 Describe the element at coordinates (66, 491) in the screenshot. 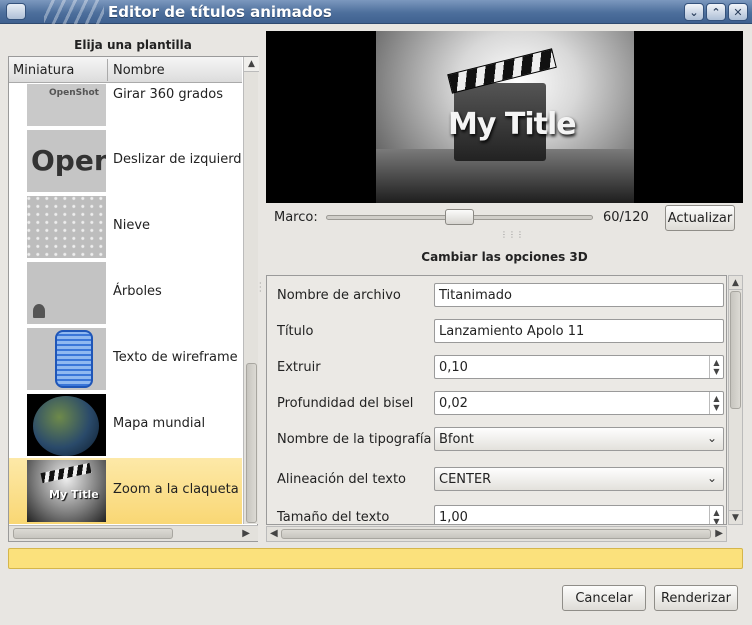

I see `thumbnail: My Title` at that location.